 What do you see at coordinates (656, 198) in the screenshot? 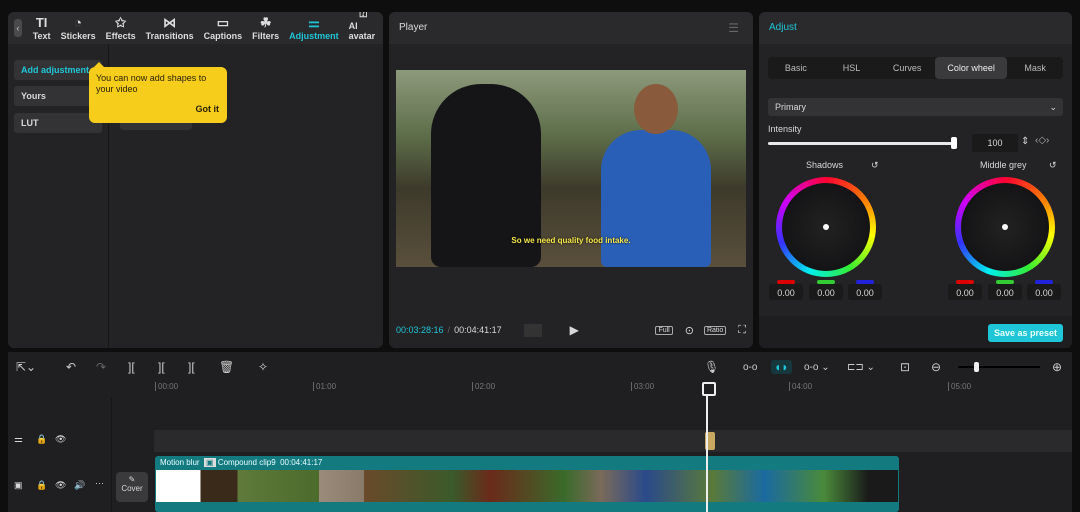
I see `person-figure` at bounding box center [656, 198].